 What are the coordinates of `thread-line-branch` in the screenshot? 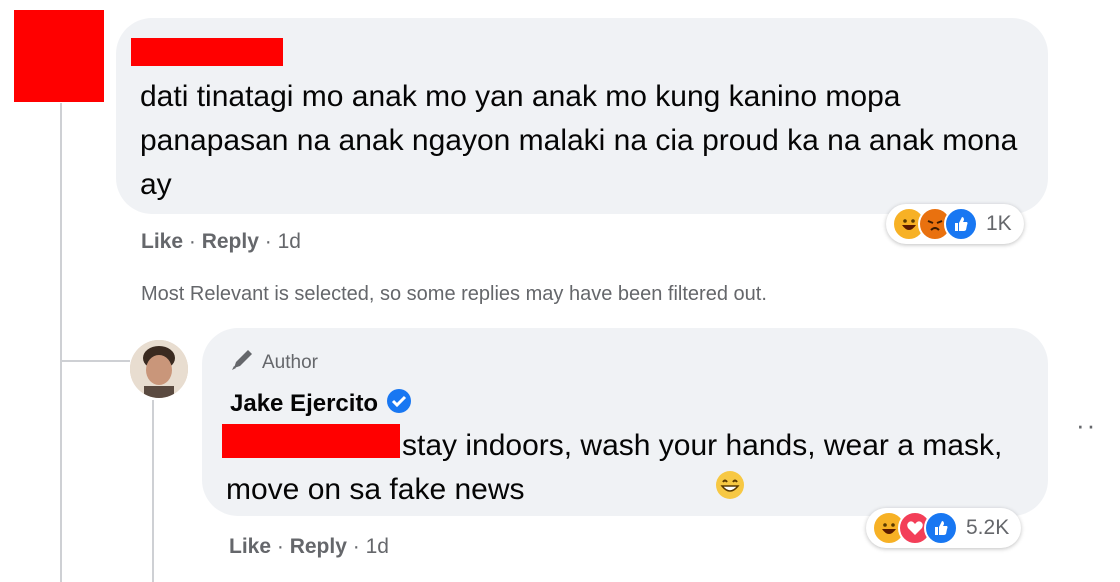 It's located at (95, 361).